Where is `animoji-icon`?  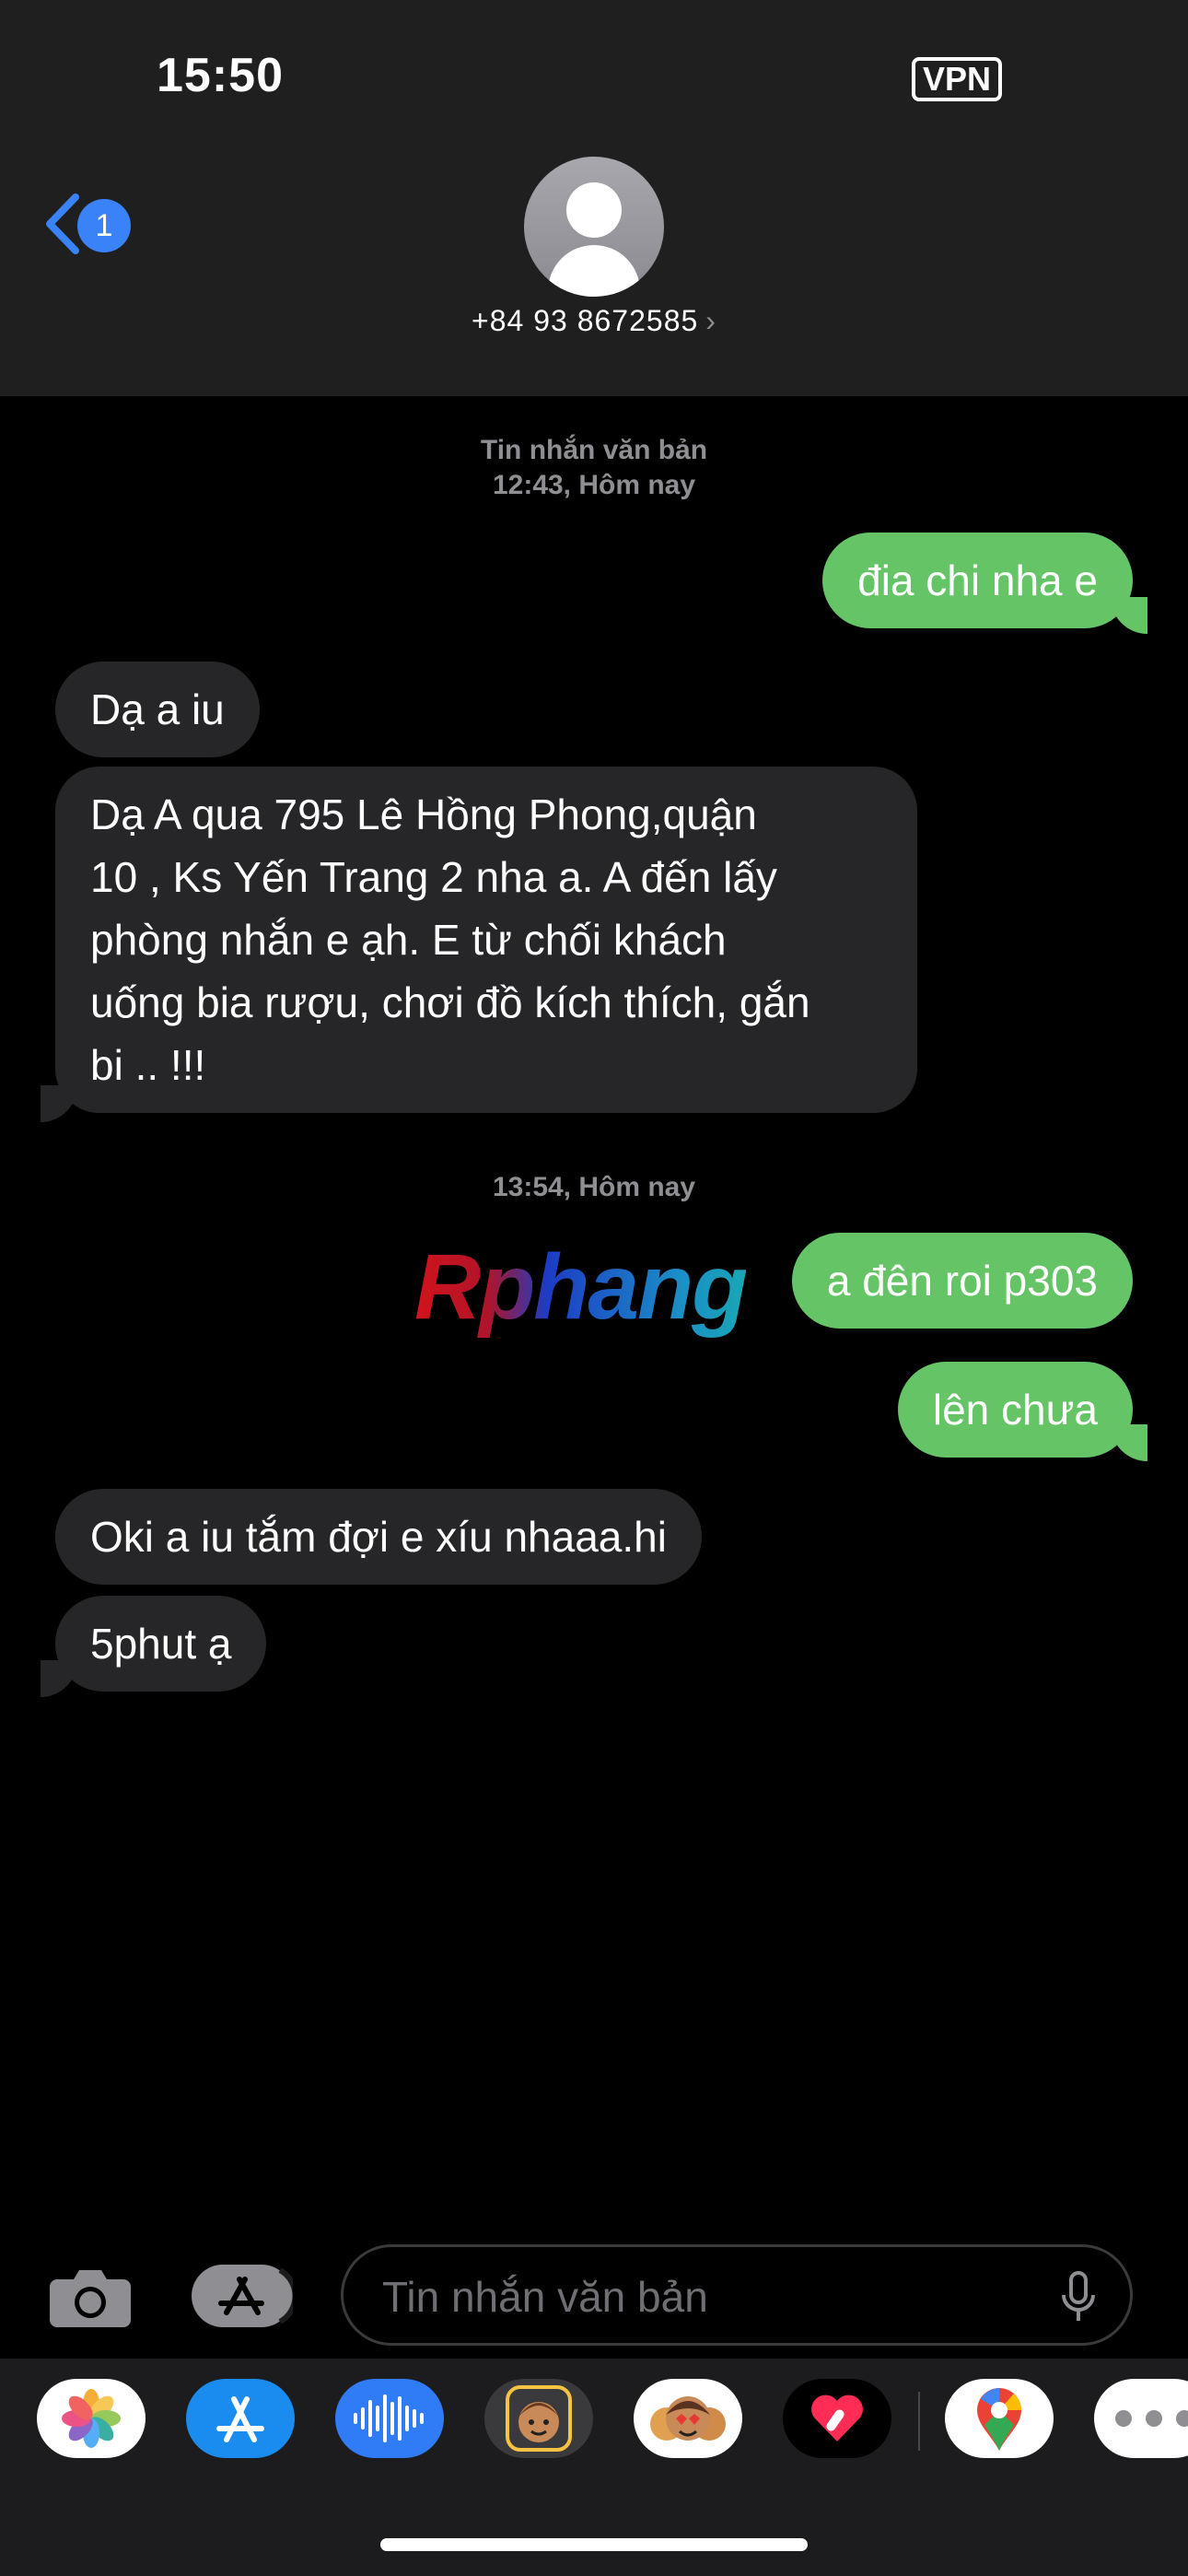 animoji-icon is located at coordinates (688, 2418).